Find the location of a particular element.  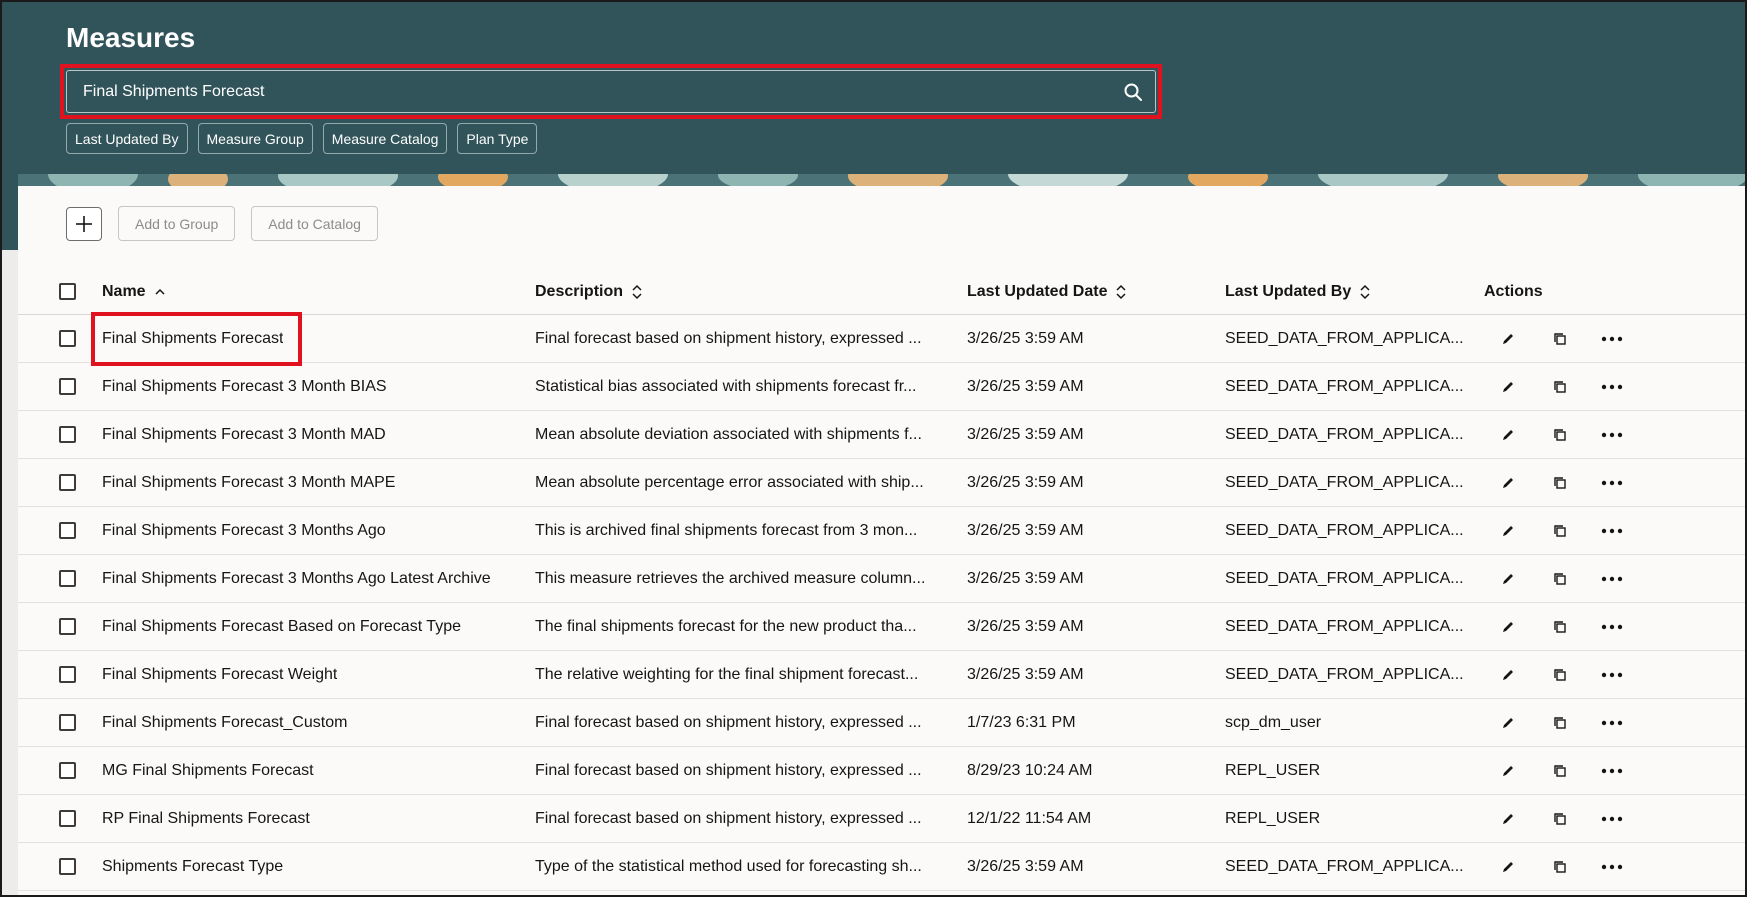

measure-name-link: Final Shipments Forecast is located at coordinates (192, 339).